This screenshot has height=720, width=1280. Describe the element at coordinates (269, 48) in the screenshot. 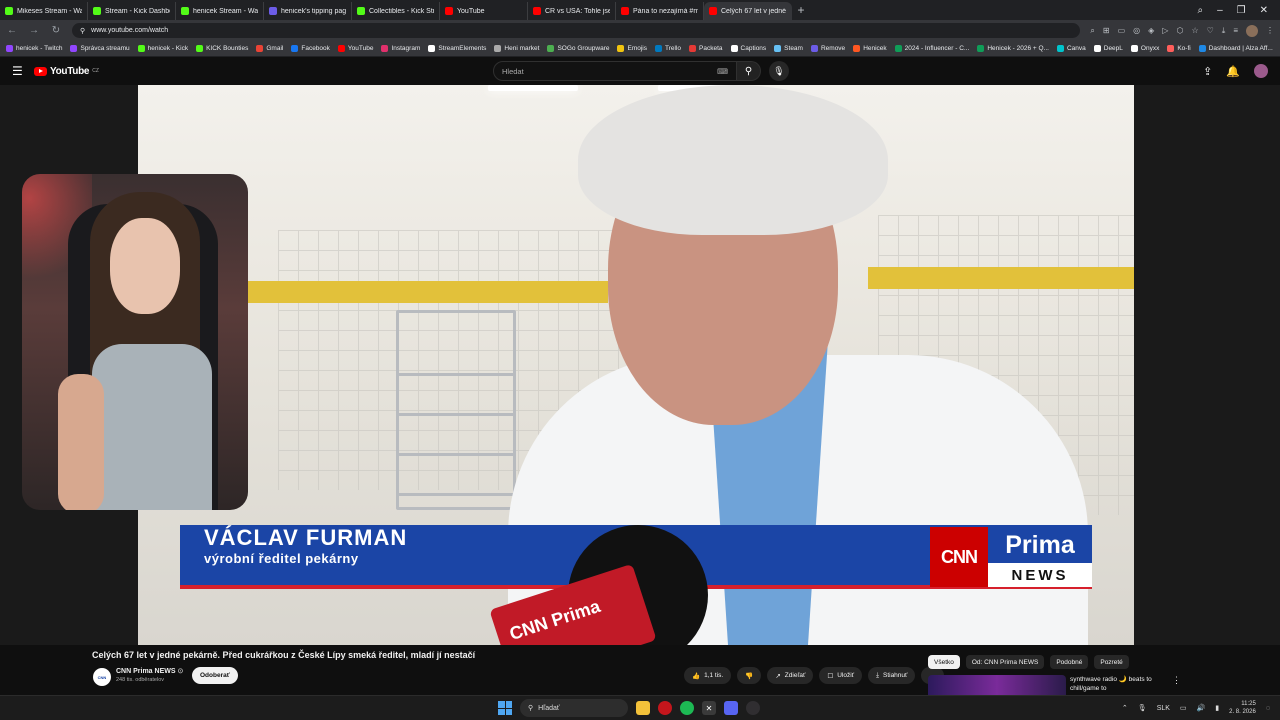

I see `bookmark-item: Gmail` at that location.